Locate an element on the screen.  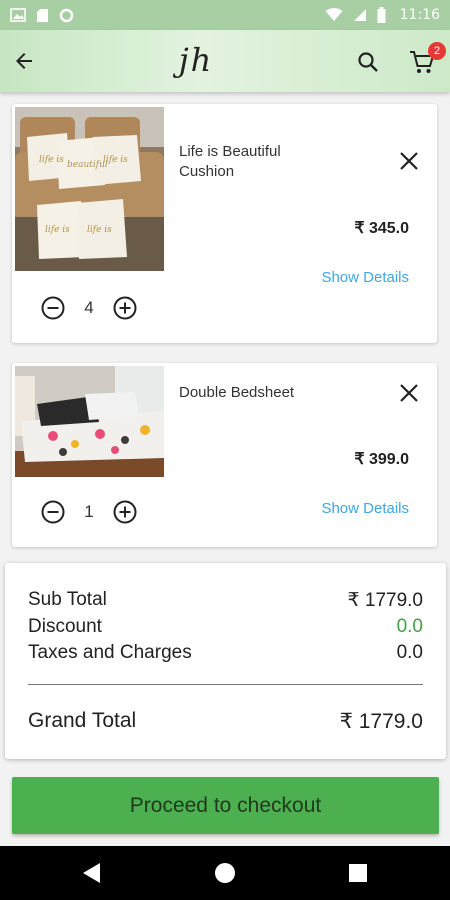
summary-divider is located at coordinates (225, 684).